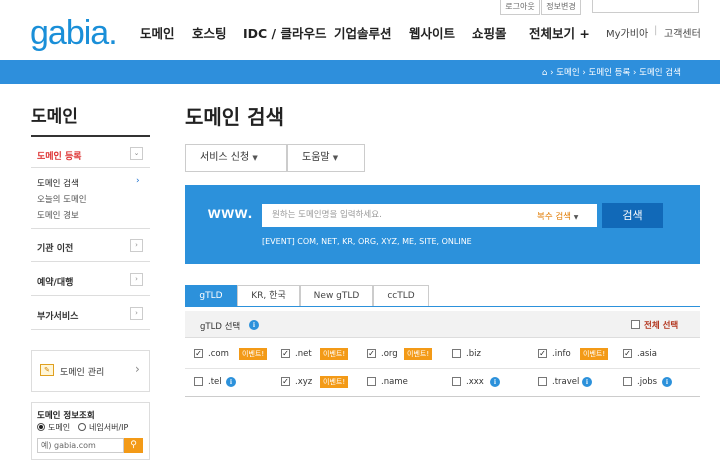 This screenshot has width=720, height=460. What do you see at coordinates (231, 213) in the screenshot?
I see `www-label: www.` at bounding box center [231, 213].